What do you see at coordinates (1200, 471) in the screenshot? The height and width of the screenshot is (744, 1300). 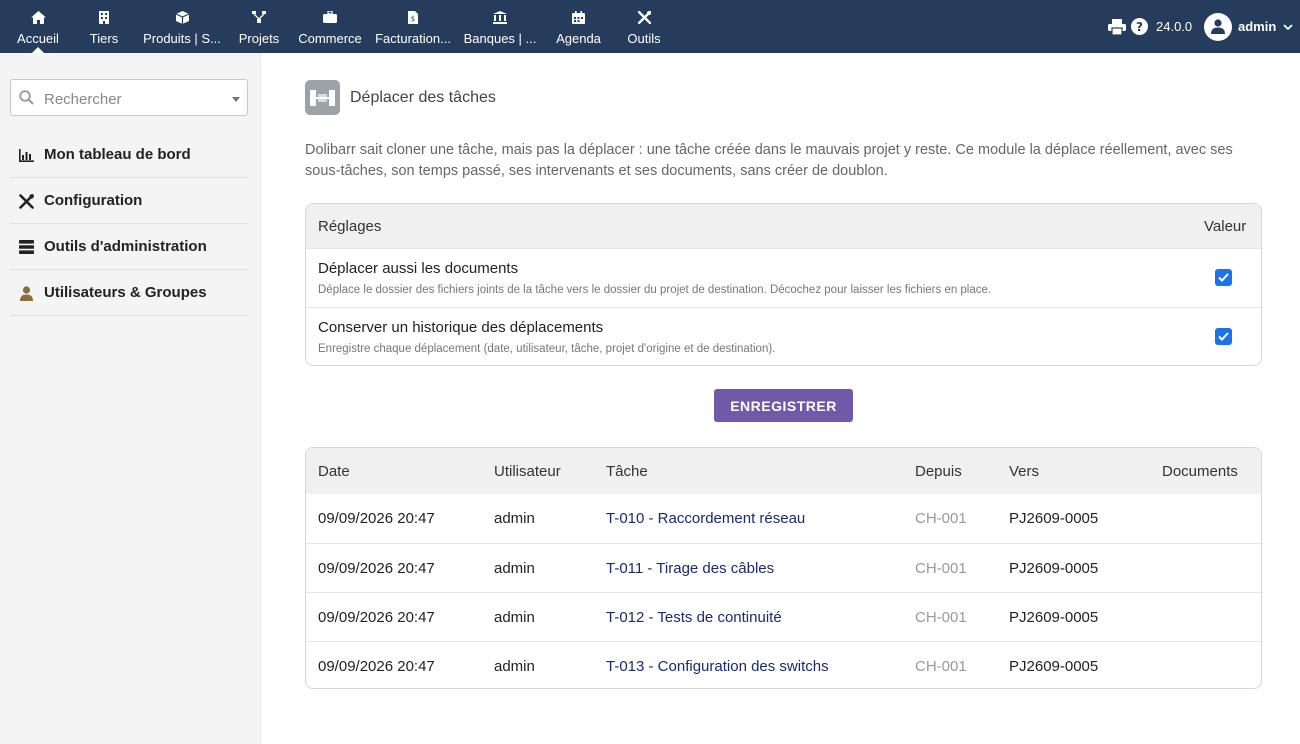 I see `col-header-documents: Documents` at bounding box center [1200, 471].